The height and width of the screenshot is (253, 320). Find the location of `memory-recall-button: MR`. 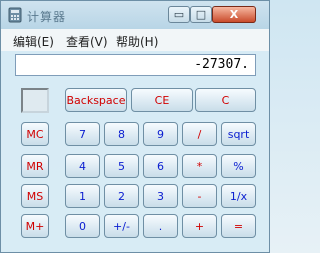

memory-recall-button: MR is located at coordinates (35, 166).